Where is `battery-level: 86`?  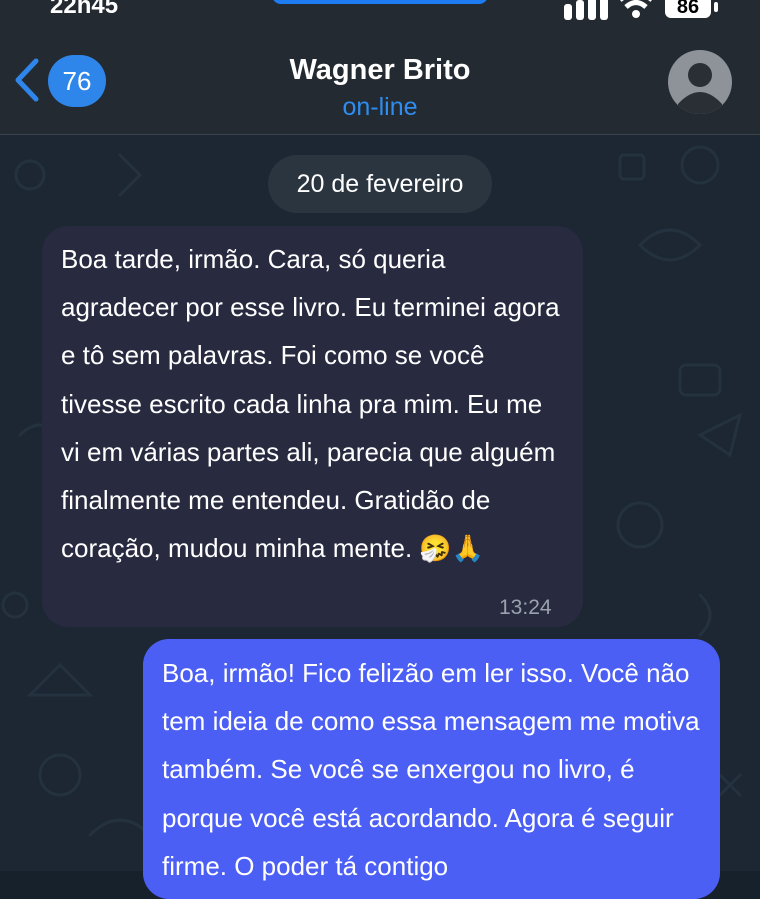 battery-level: 86 is located at coordinates (688, 9).